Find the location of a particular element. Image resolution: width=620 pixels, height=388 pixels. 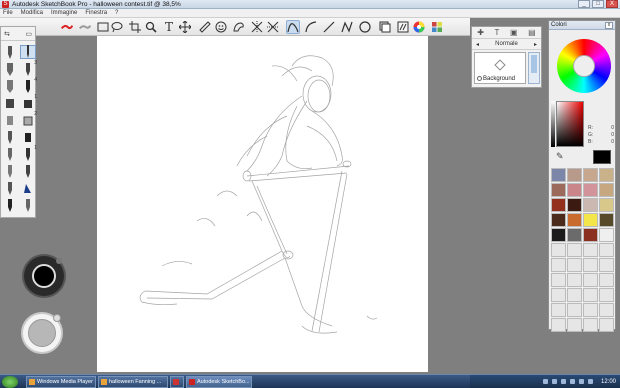

blend-mode-selector: ◂ Normale ▸ is located at coordinates (506, 44).